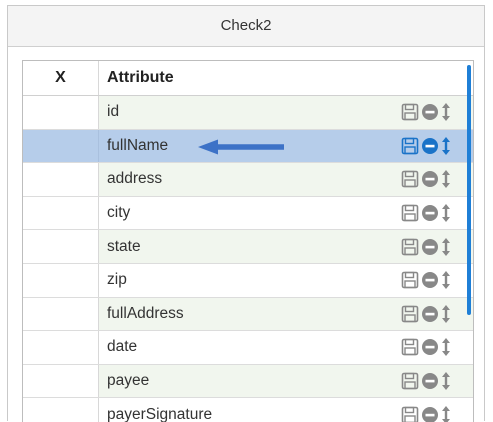 The image size is (493, 422). I want to click on vertical-scrollbar, so click(469, 190).